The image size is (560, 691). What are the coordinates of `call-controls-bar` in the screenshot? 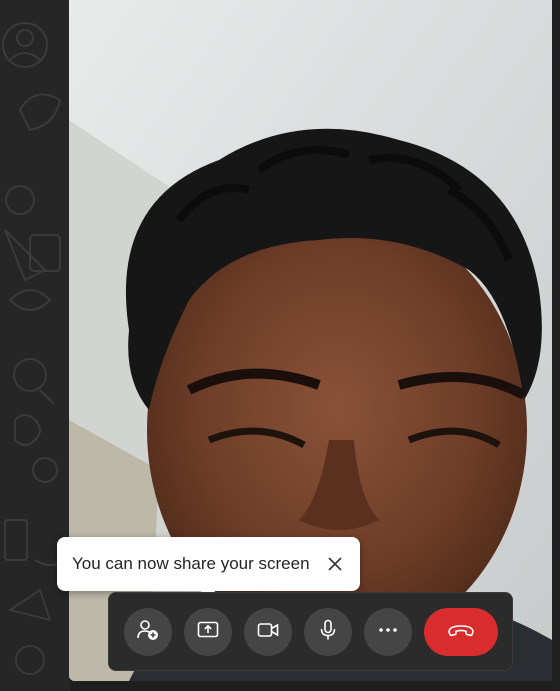 It's located at (310, 631).